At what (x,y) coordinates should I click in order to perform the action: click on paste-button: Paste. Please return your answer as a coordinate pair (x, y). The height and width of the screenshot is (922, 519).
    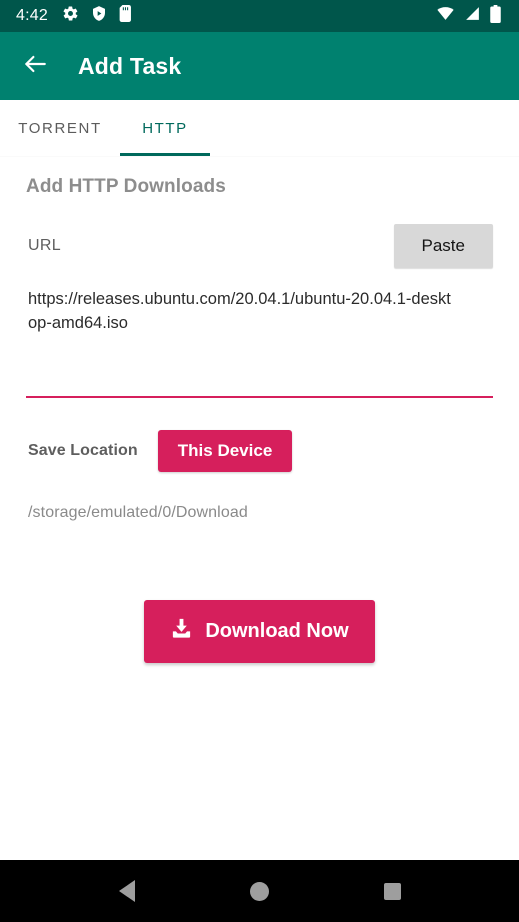
    Looking at the image, I should click on (443, 246).